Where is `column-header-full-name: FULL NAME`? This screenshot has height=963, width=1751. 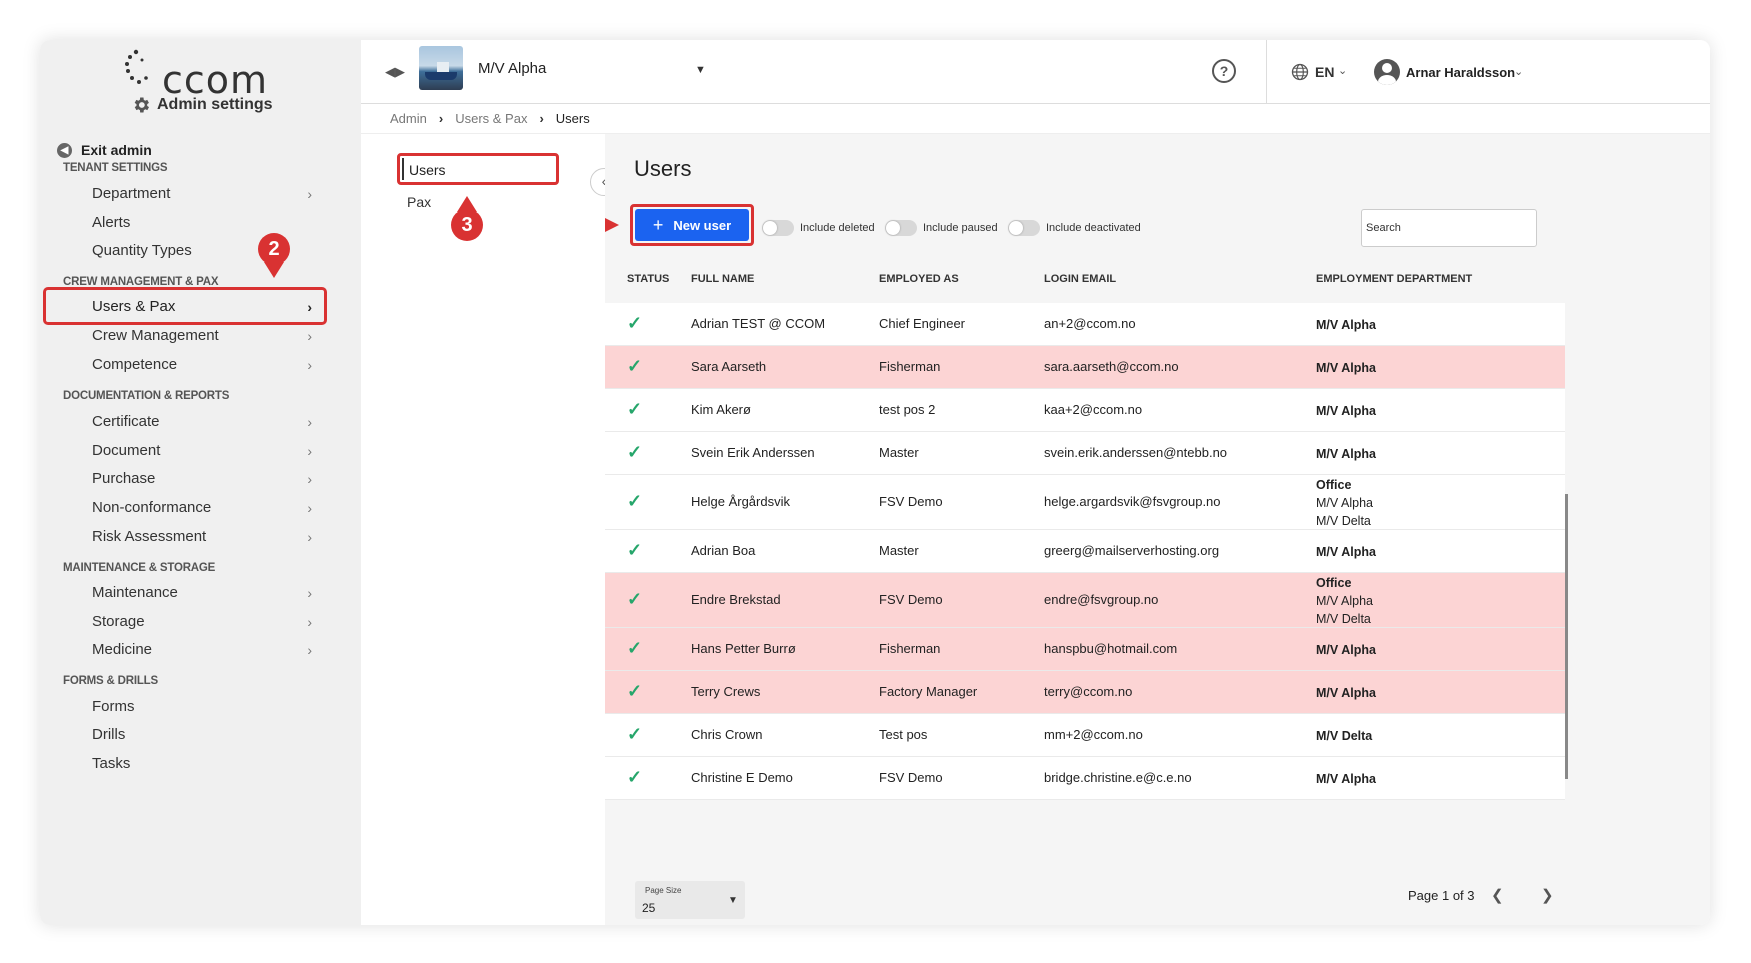 column-header-full-name: FULL NAME is located at coordinates (722, 279).